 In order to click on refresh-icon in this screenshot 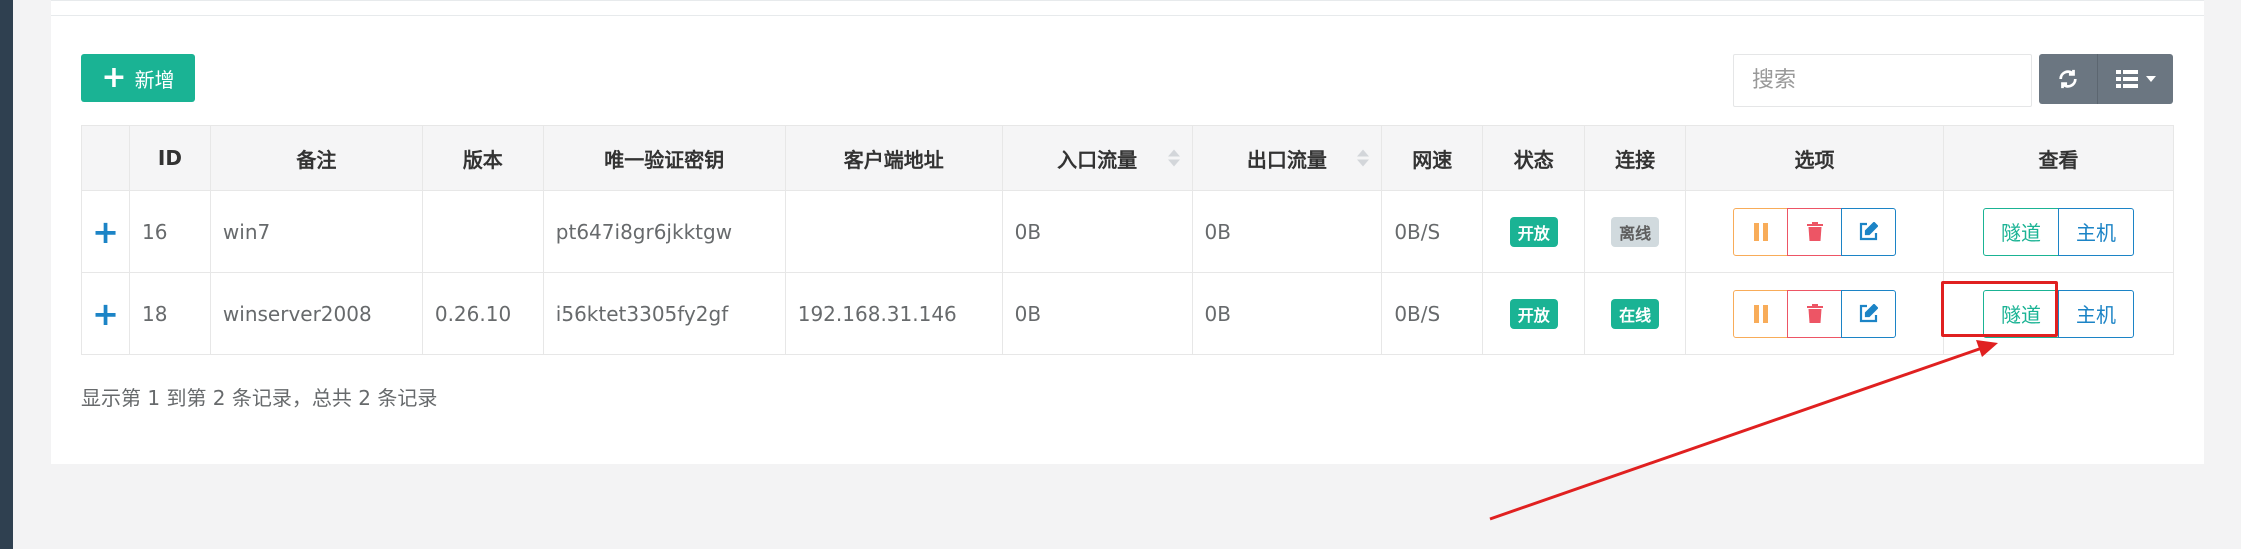, I will do `click(2068, 79)`.